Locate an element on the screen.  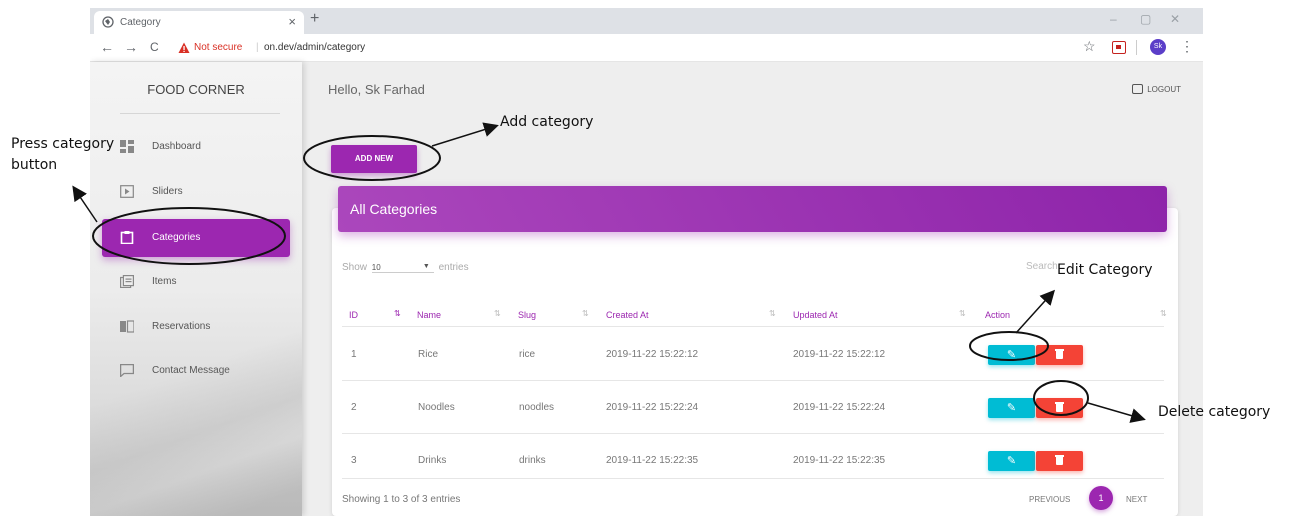
highlight-ellipse-delete is located at coordinates (1061, 398).